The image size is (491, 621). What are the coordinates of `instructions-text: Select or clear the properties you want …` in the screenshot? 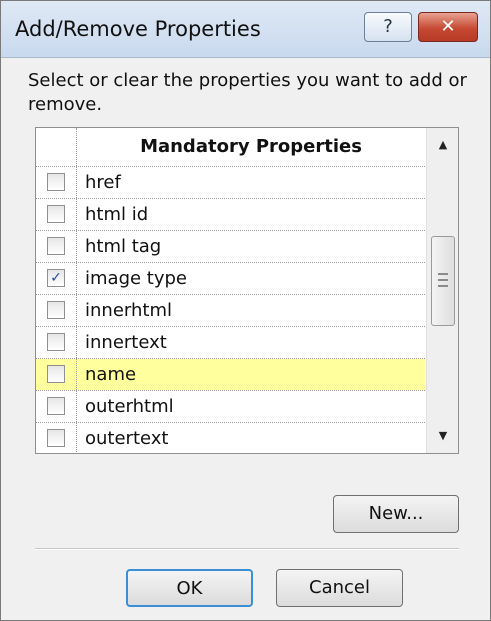 It's located at (247, 92).